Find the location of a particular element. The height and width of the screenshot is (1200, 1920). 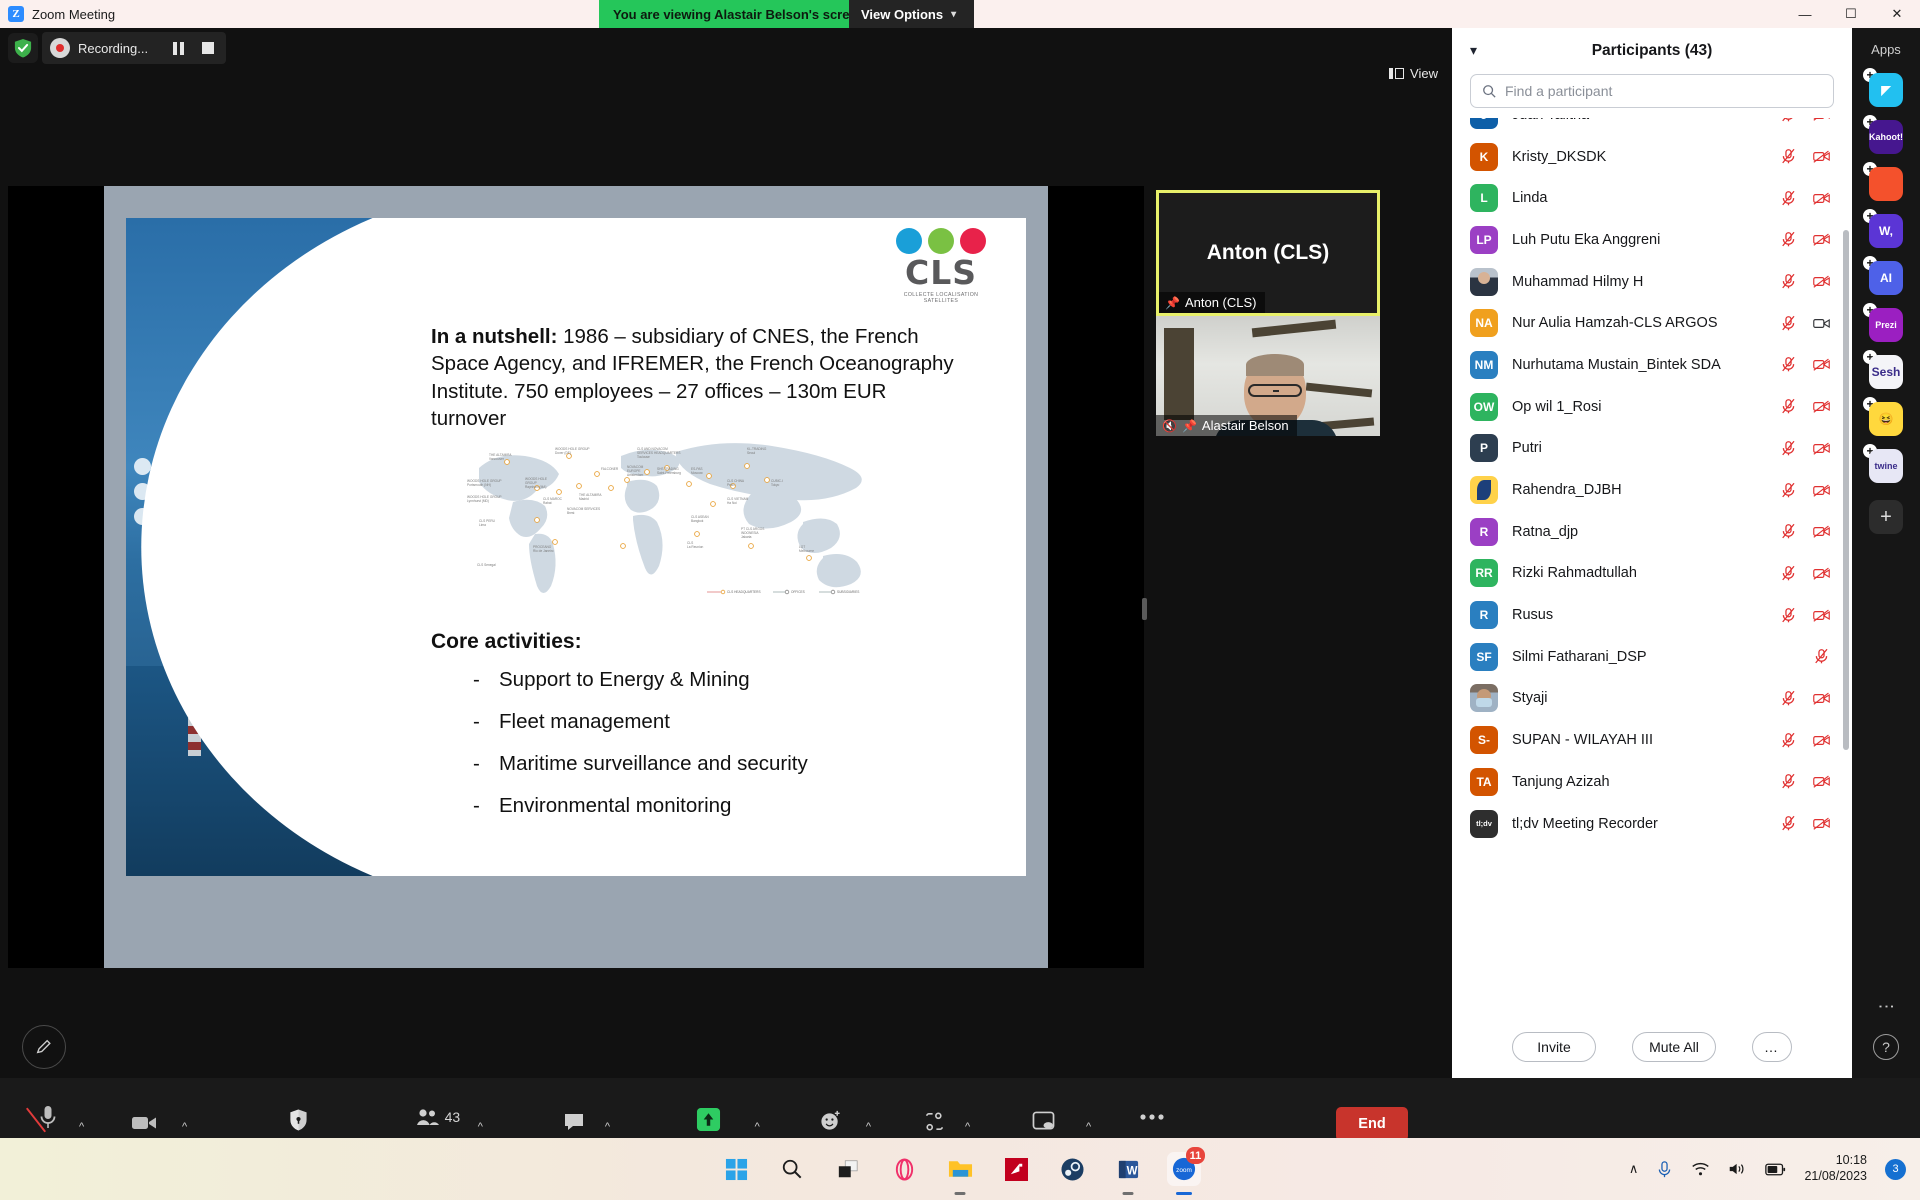

participant-row: J Juan Talitha is located at coordinates (1652, 127).